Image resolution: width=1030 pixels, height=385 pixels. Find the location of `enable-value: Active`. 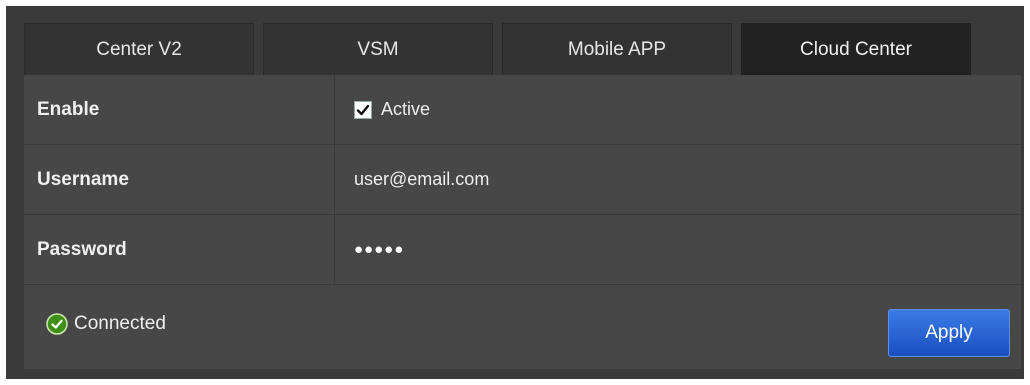

enable-value: Active is located at coordinates (678, 109).